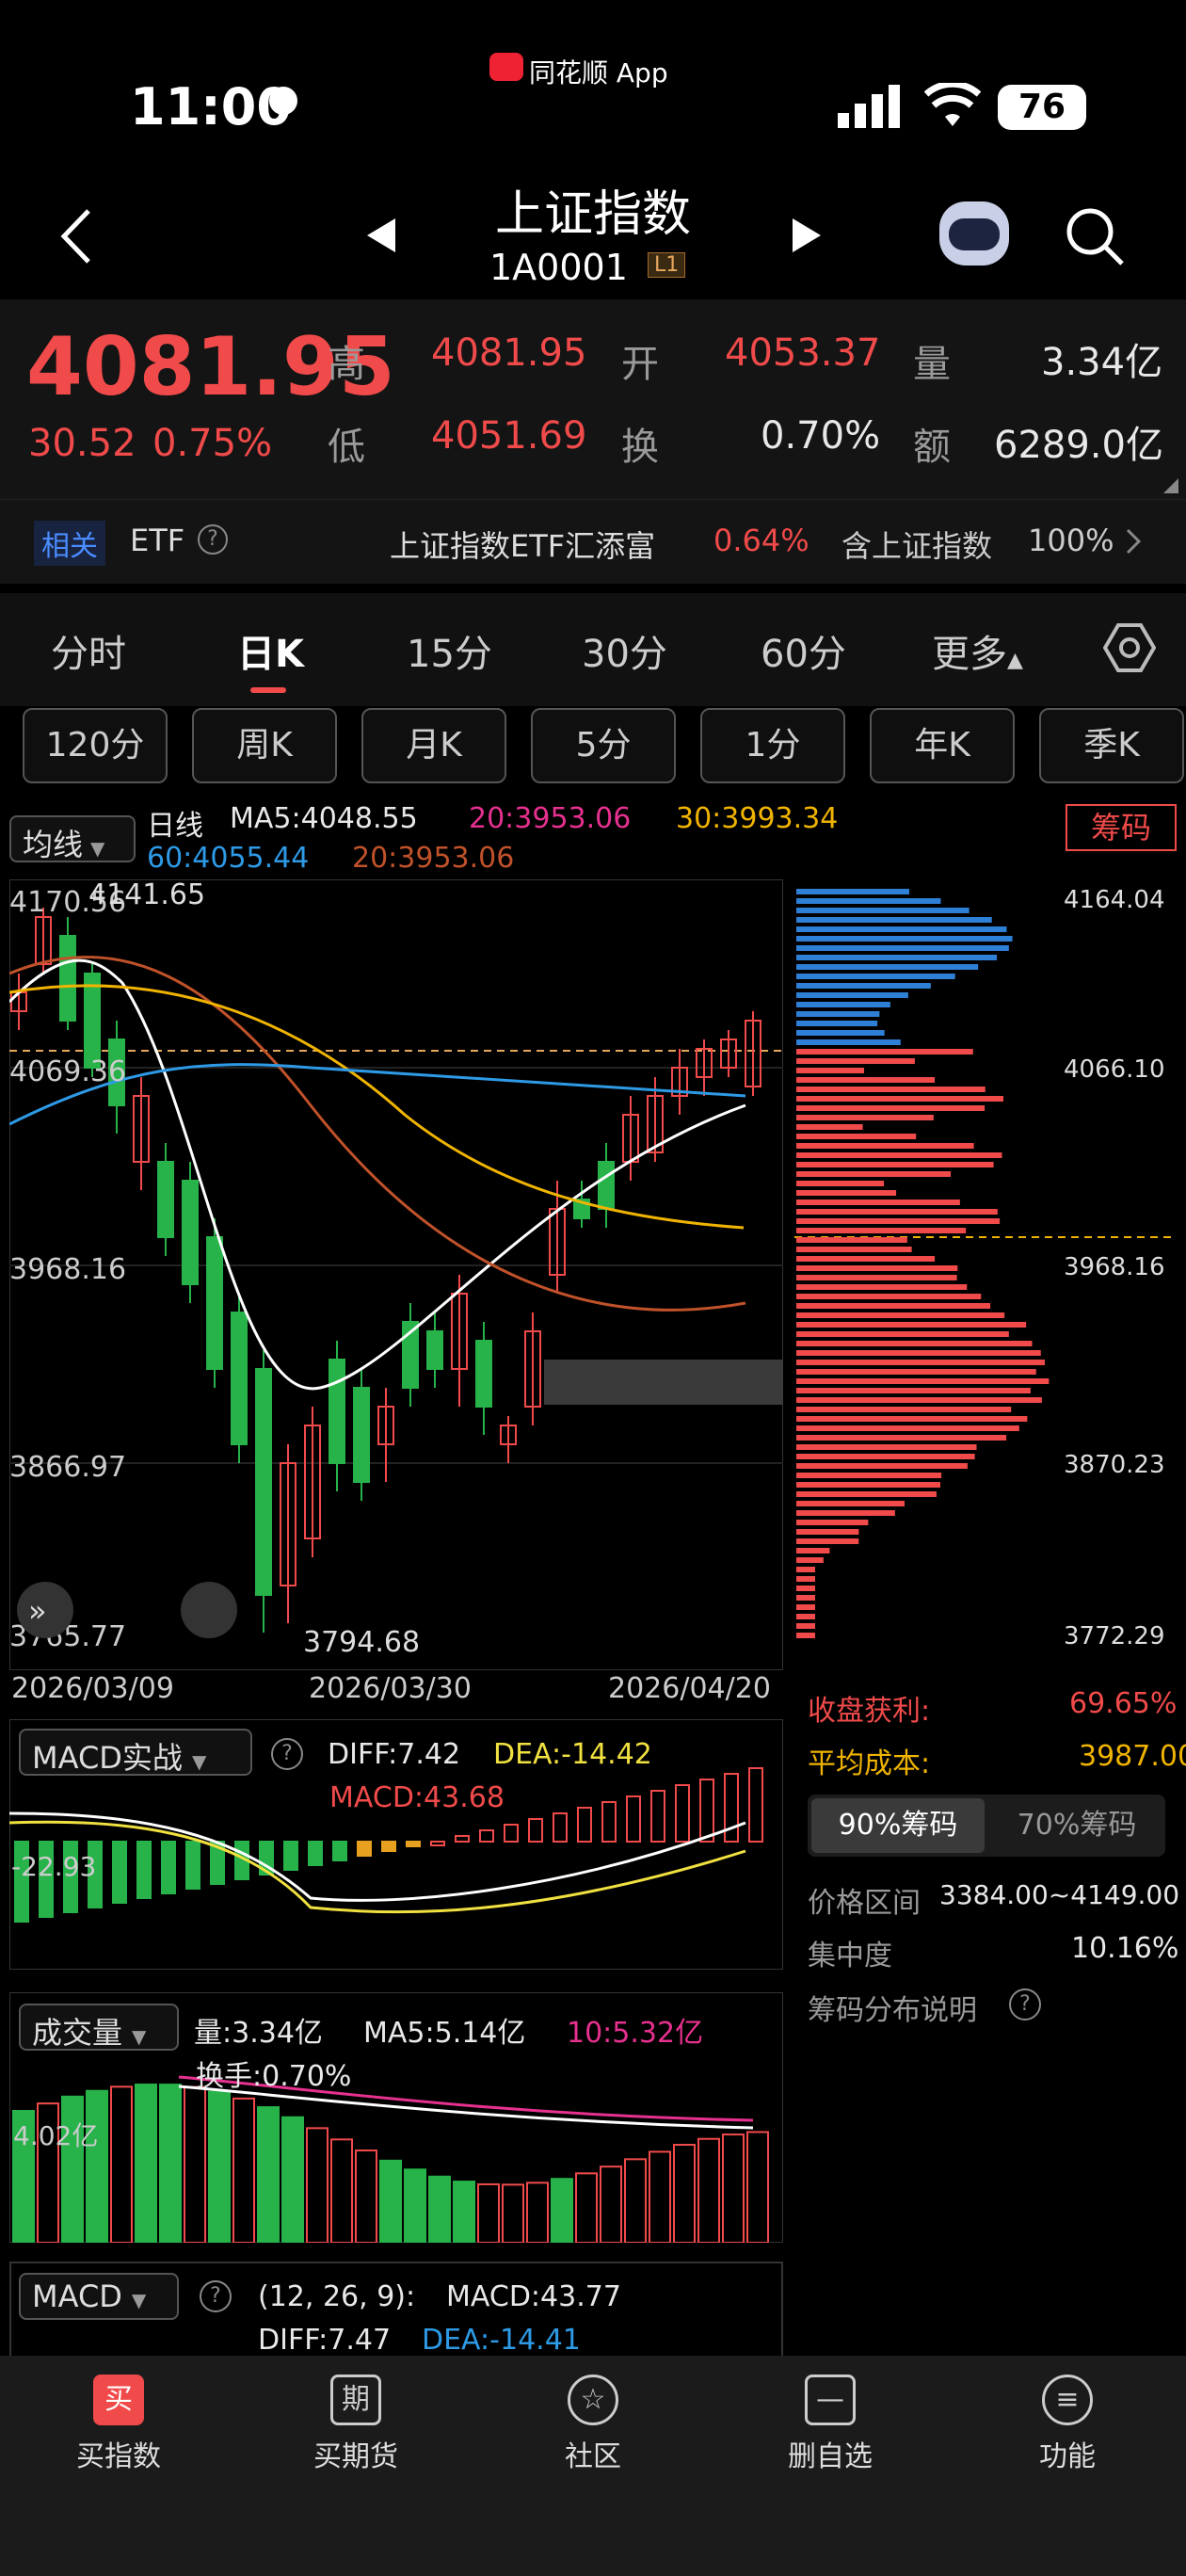 The height and width of the screenshot is (2576, 1186). Describe the element at coordinates (1114, 1465) in the screenshot. I see `chip-axis-p4: 3870.23` at that location.